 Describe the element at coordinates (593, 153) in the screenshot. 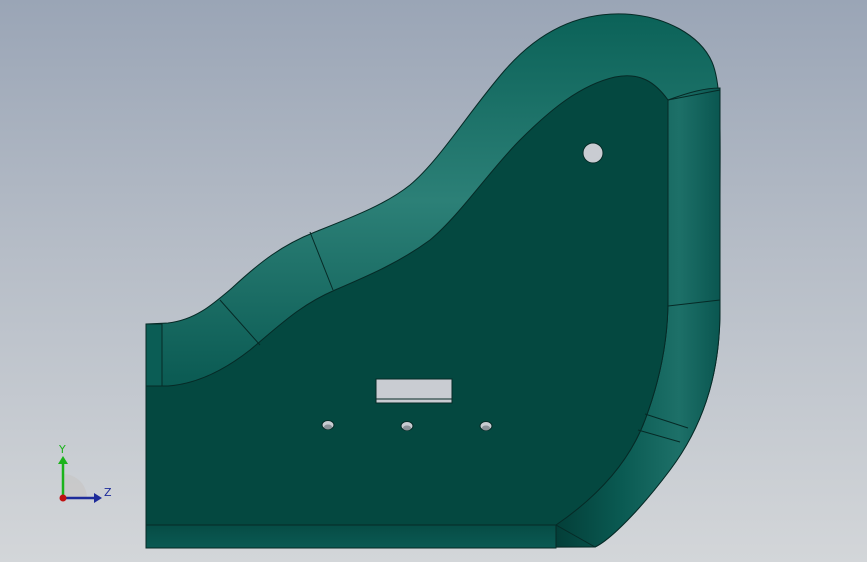

I see `mounting-hole` at that location.